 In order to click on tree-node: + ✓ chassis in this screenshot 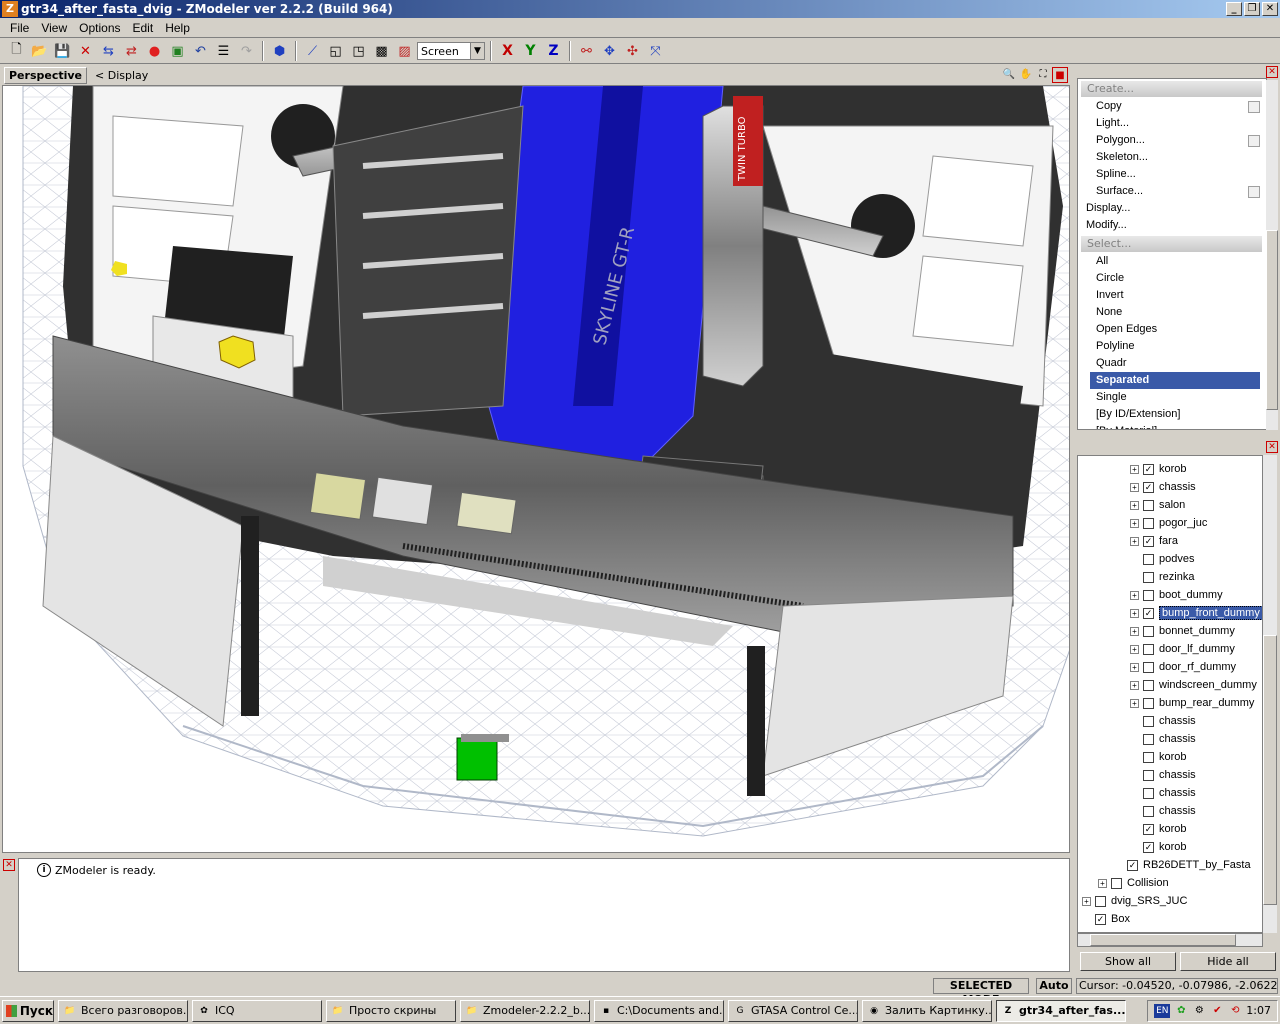, I will do `click(1163, 487)`.